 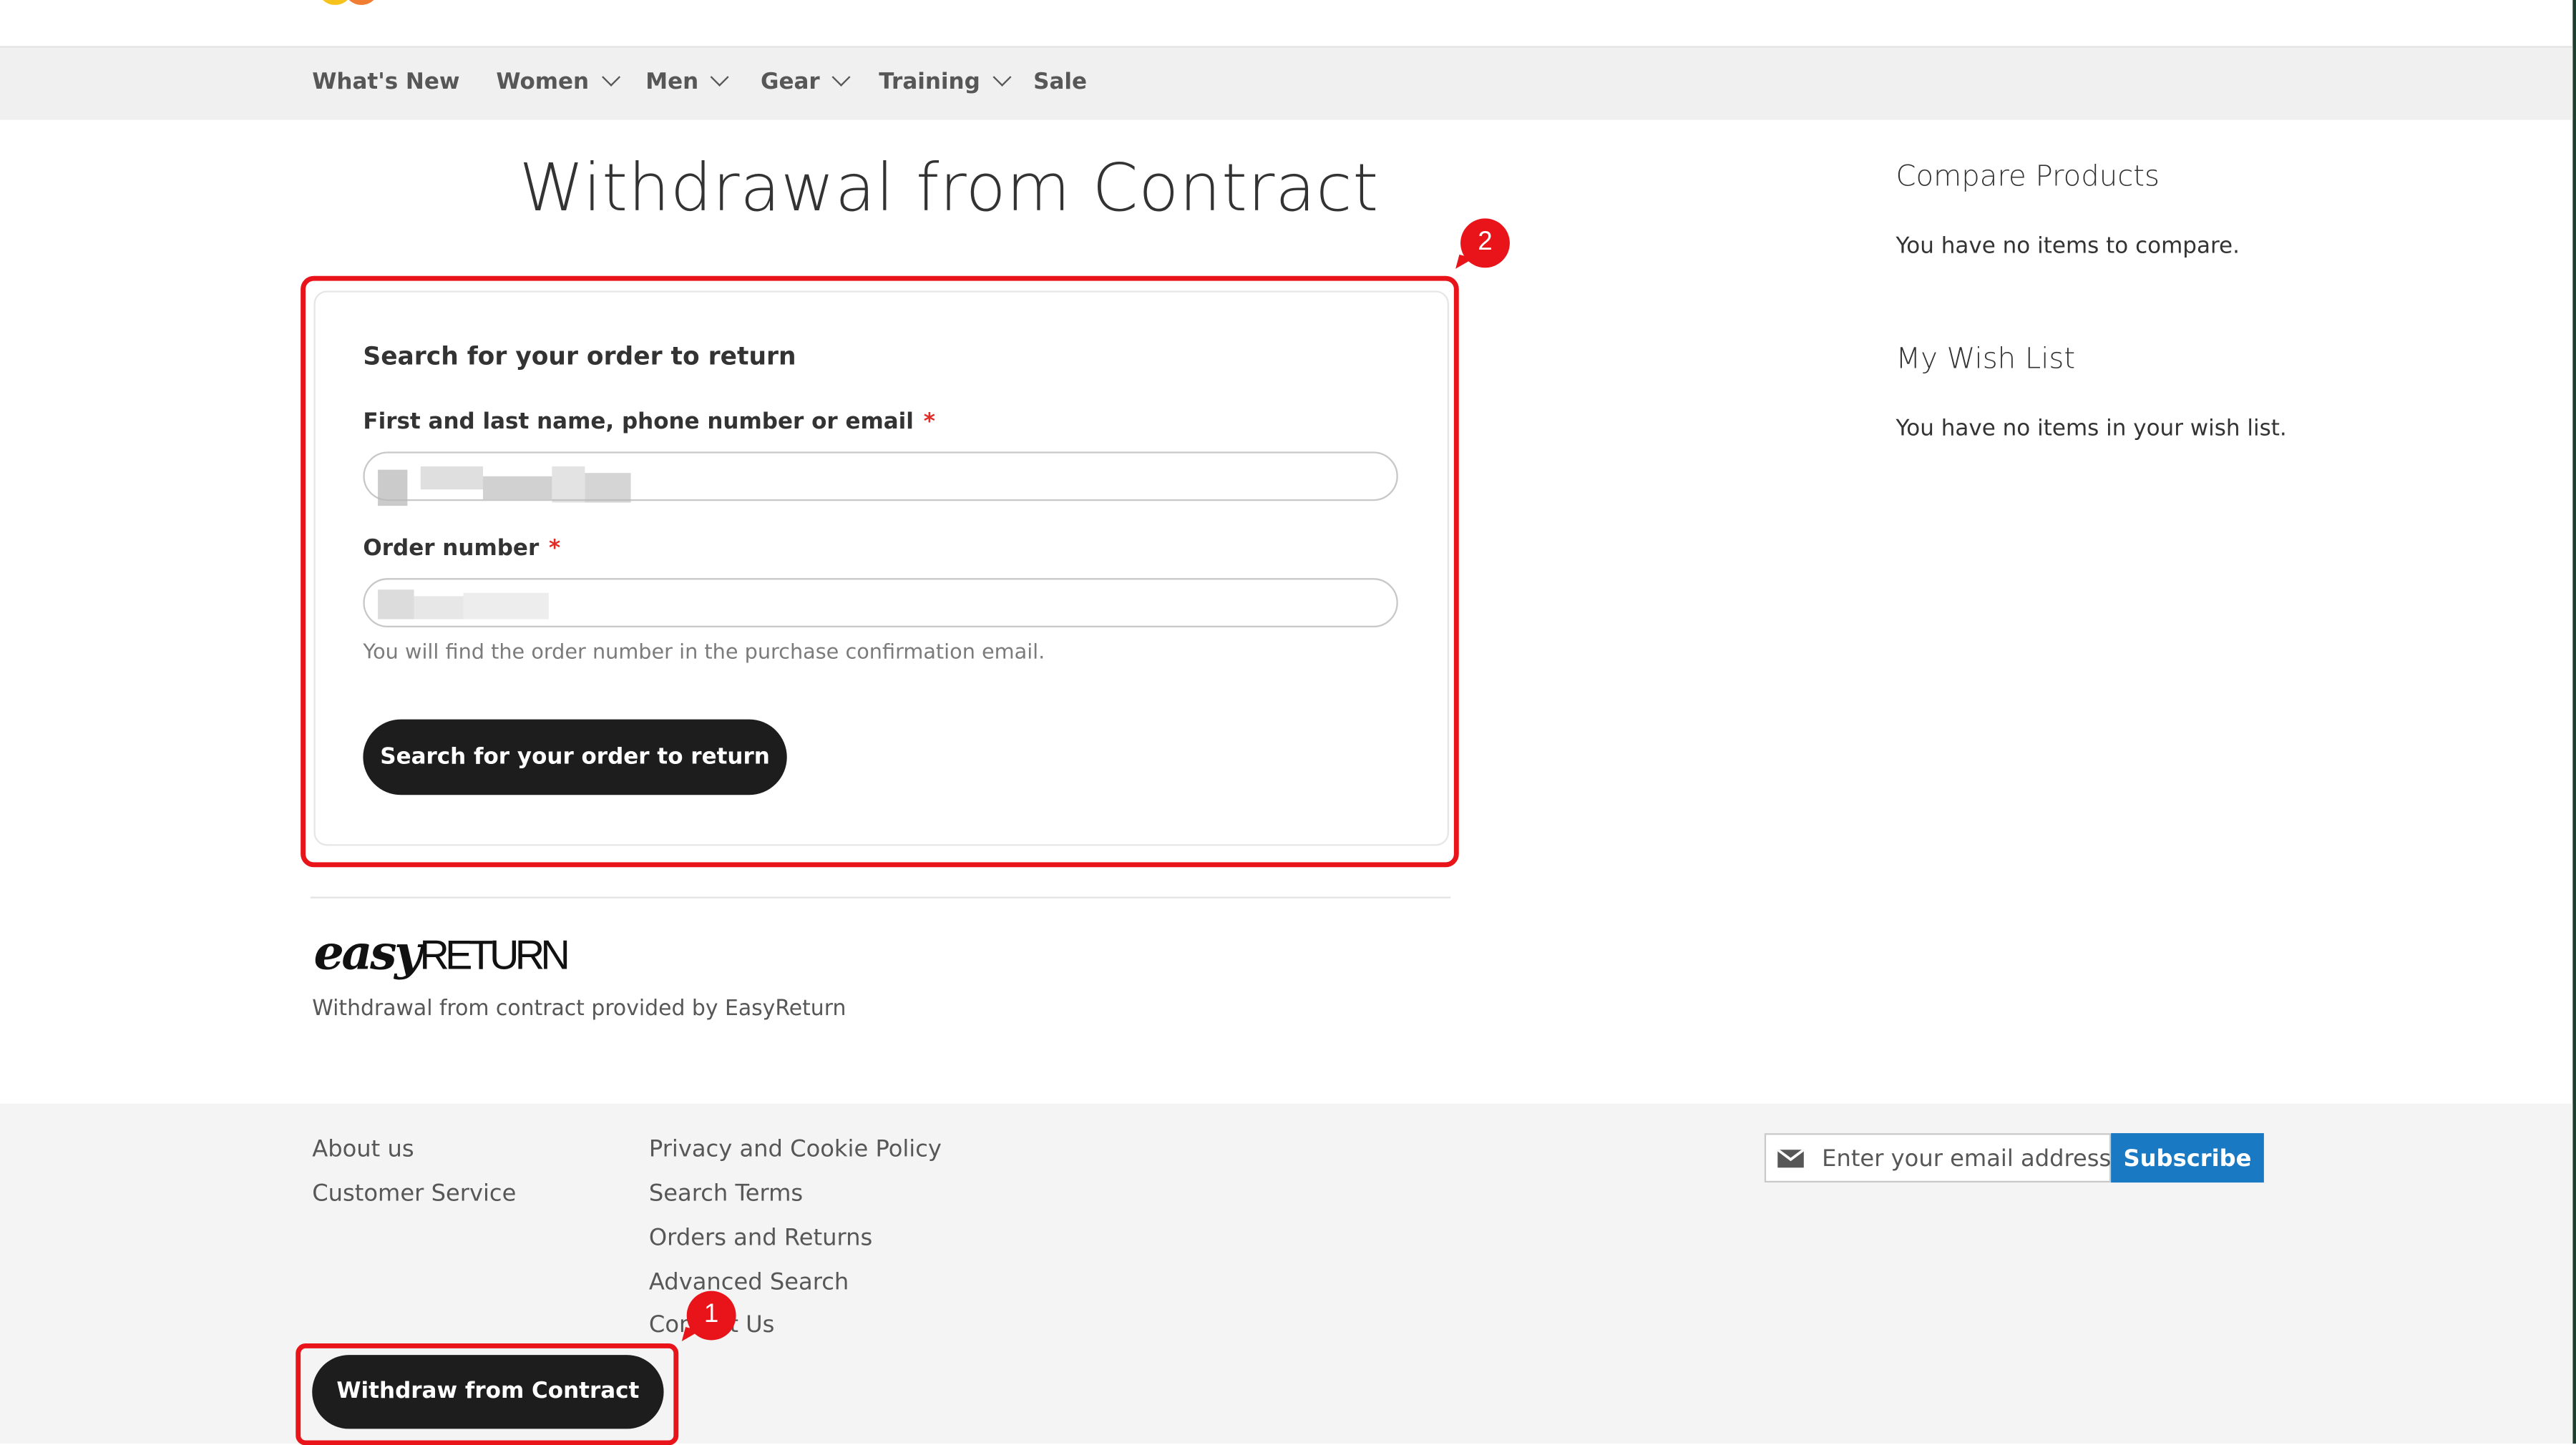 What do you see at coordinates (356, 2) in the screenshot?
I see `store-logo` at bounding box center [356, 2].